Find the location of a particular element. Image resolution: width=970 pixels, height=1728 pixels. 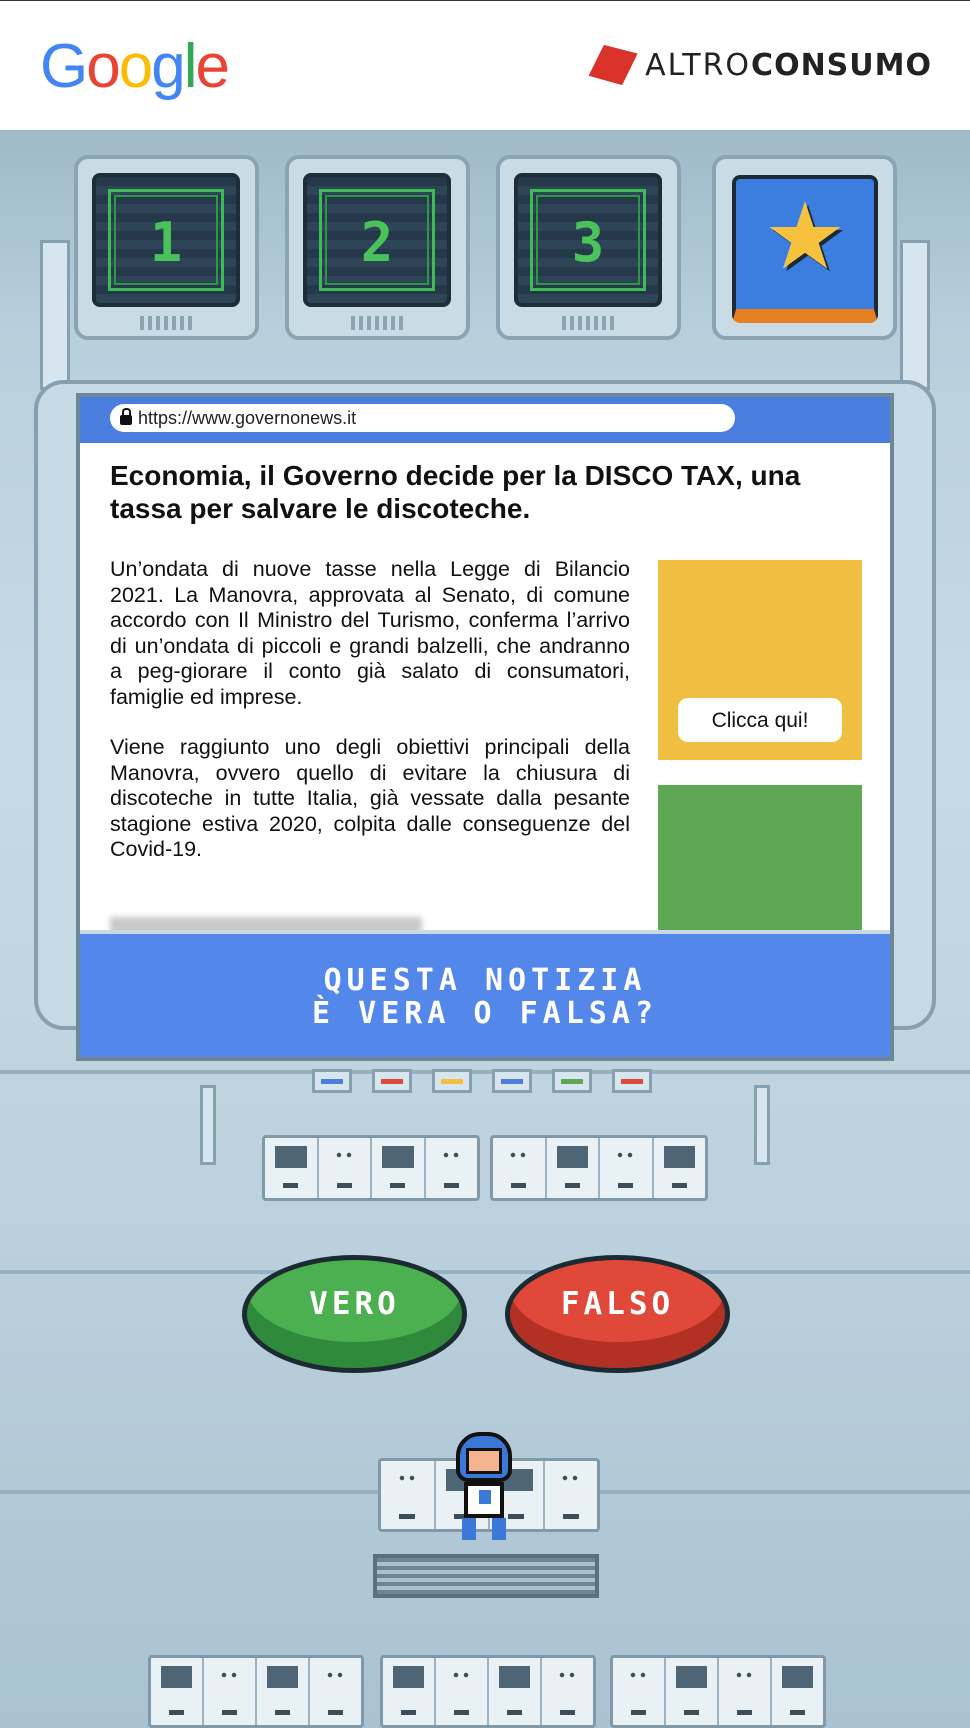

level-number: 2 is located at coordinates (377, 242).